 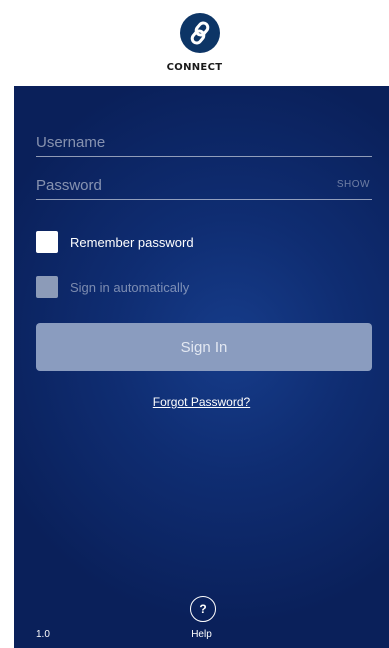 I want to click on remember-password-checkbox, so click(x=47, y=242).